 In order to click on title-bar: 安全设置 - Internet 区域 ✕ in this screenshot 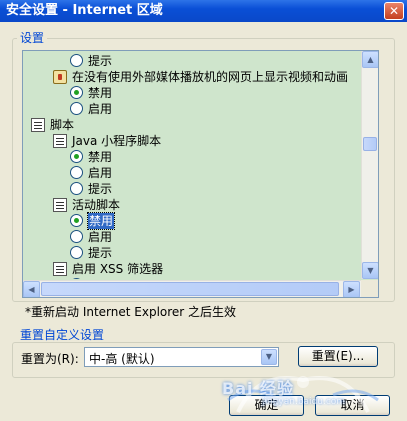, I will do `click(203, 11)`.